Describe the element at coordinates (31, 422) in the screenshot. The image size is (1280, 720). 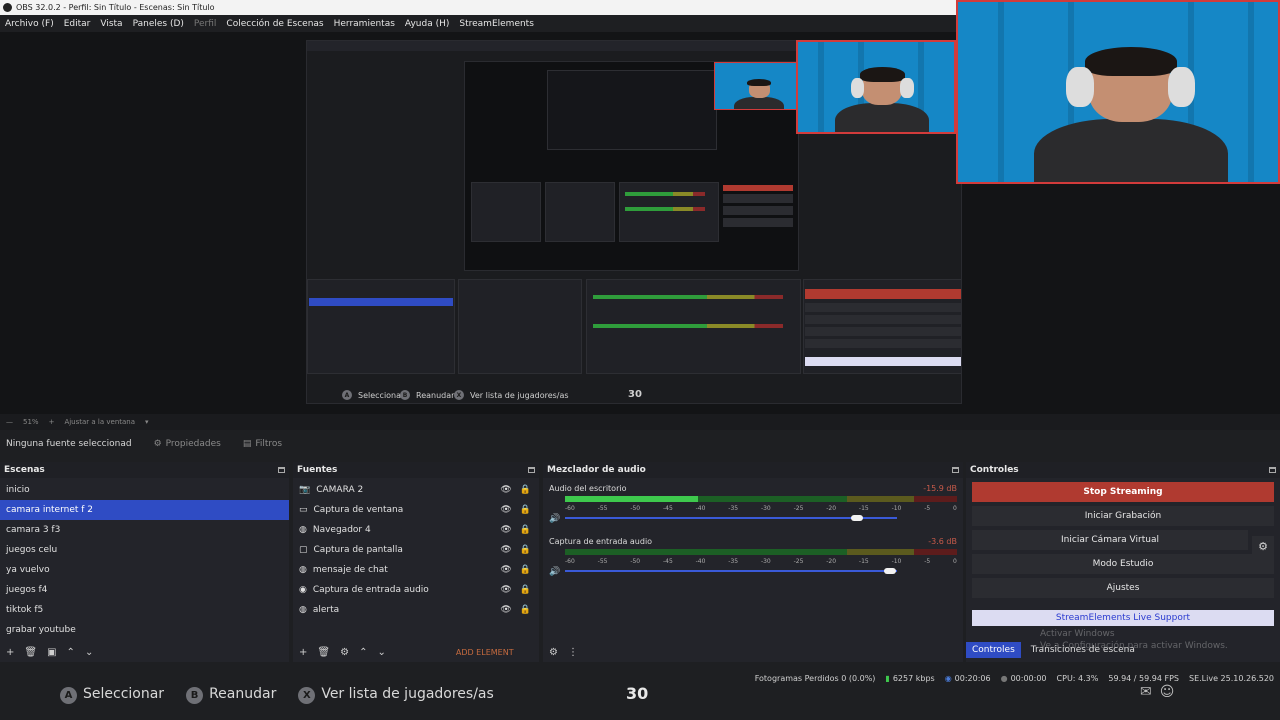
I see `zoom-percent: 51%` at that location.